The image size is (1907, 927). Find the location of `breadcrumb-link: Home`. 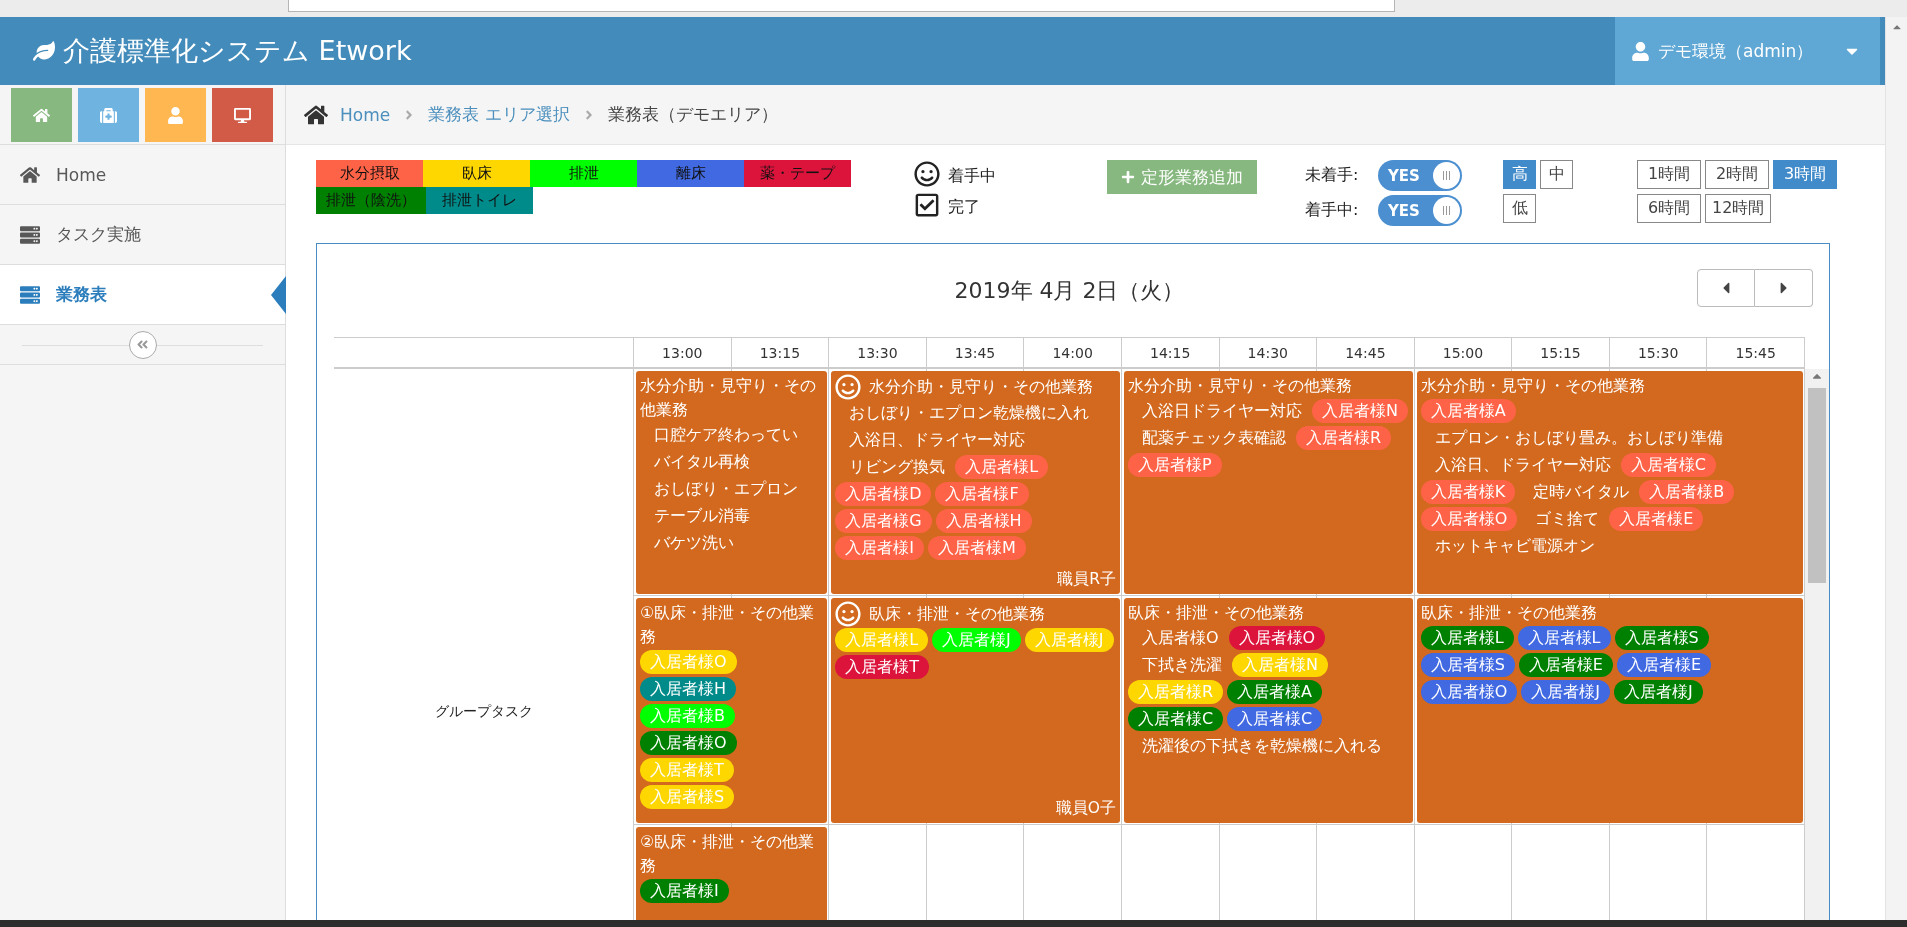

breadcrumb-link: Home is located at coordinates (365, 114).